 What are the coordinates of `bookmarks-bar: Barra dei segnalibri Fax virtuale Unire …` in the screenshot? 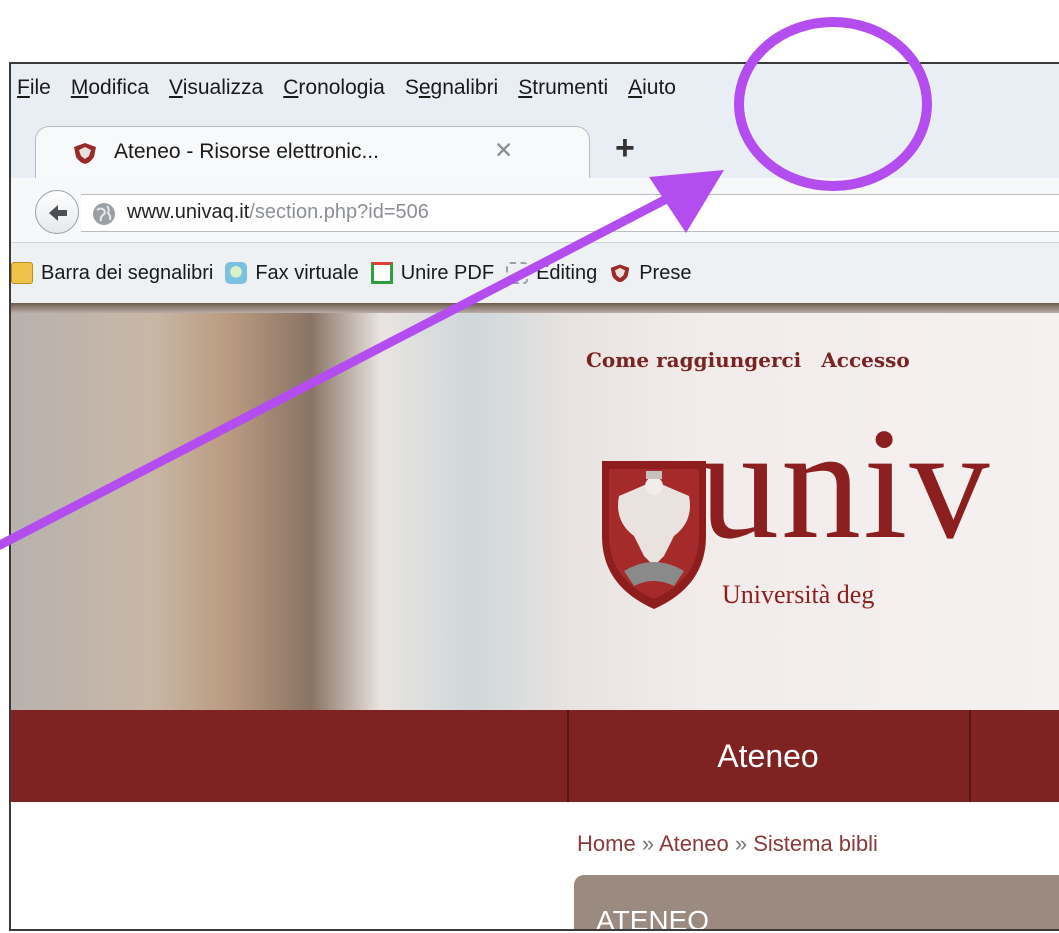 It's located at (535, 273).